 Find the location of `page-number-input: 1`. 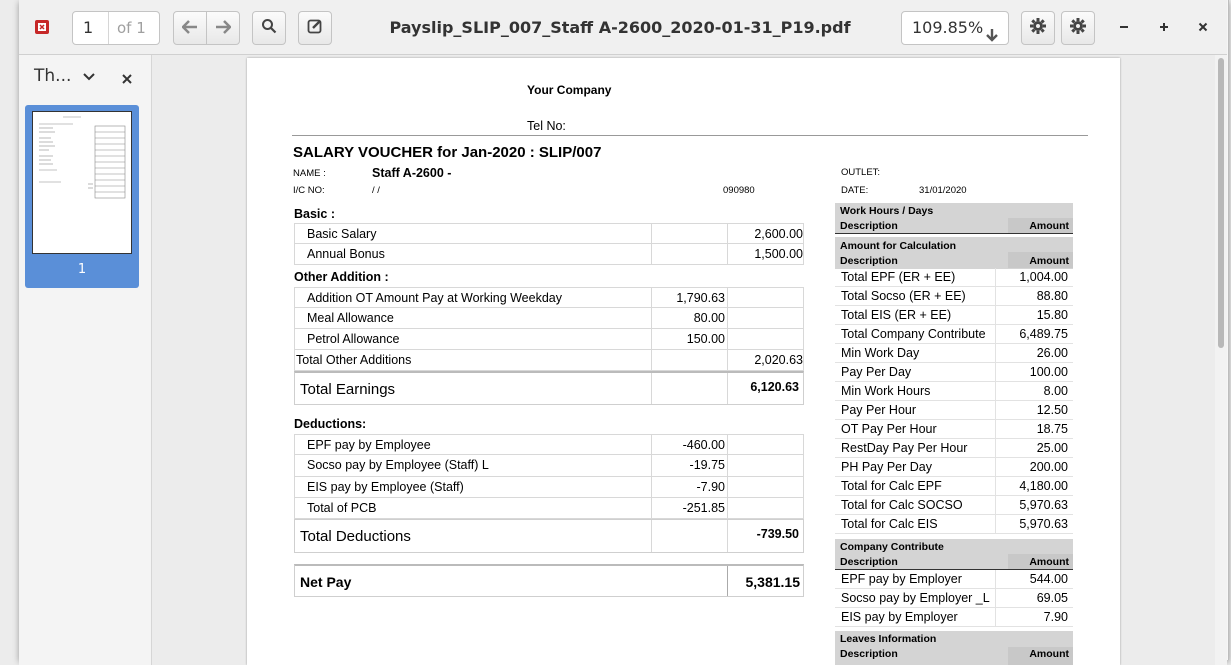

page-number-input: 1 is located at coordinates (91, 28).